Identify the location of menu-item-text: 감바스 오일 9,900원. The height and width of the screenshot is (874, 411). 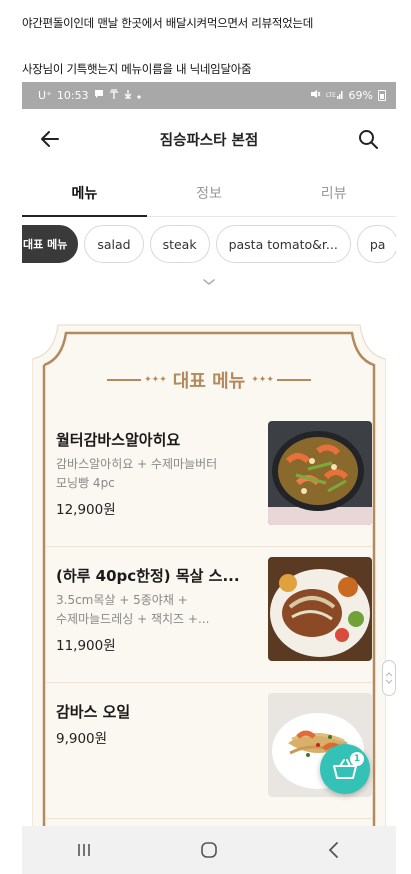
(156, 724).